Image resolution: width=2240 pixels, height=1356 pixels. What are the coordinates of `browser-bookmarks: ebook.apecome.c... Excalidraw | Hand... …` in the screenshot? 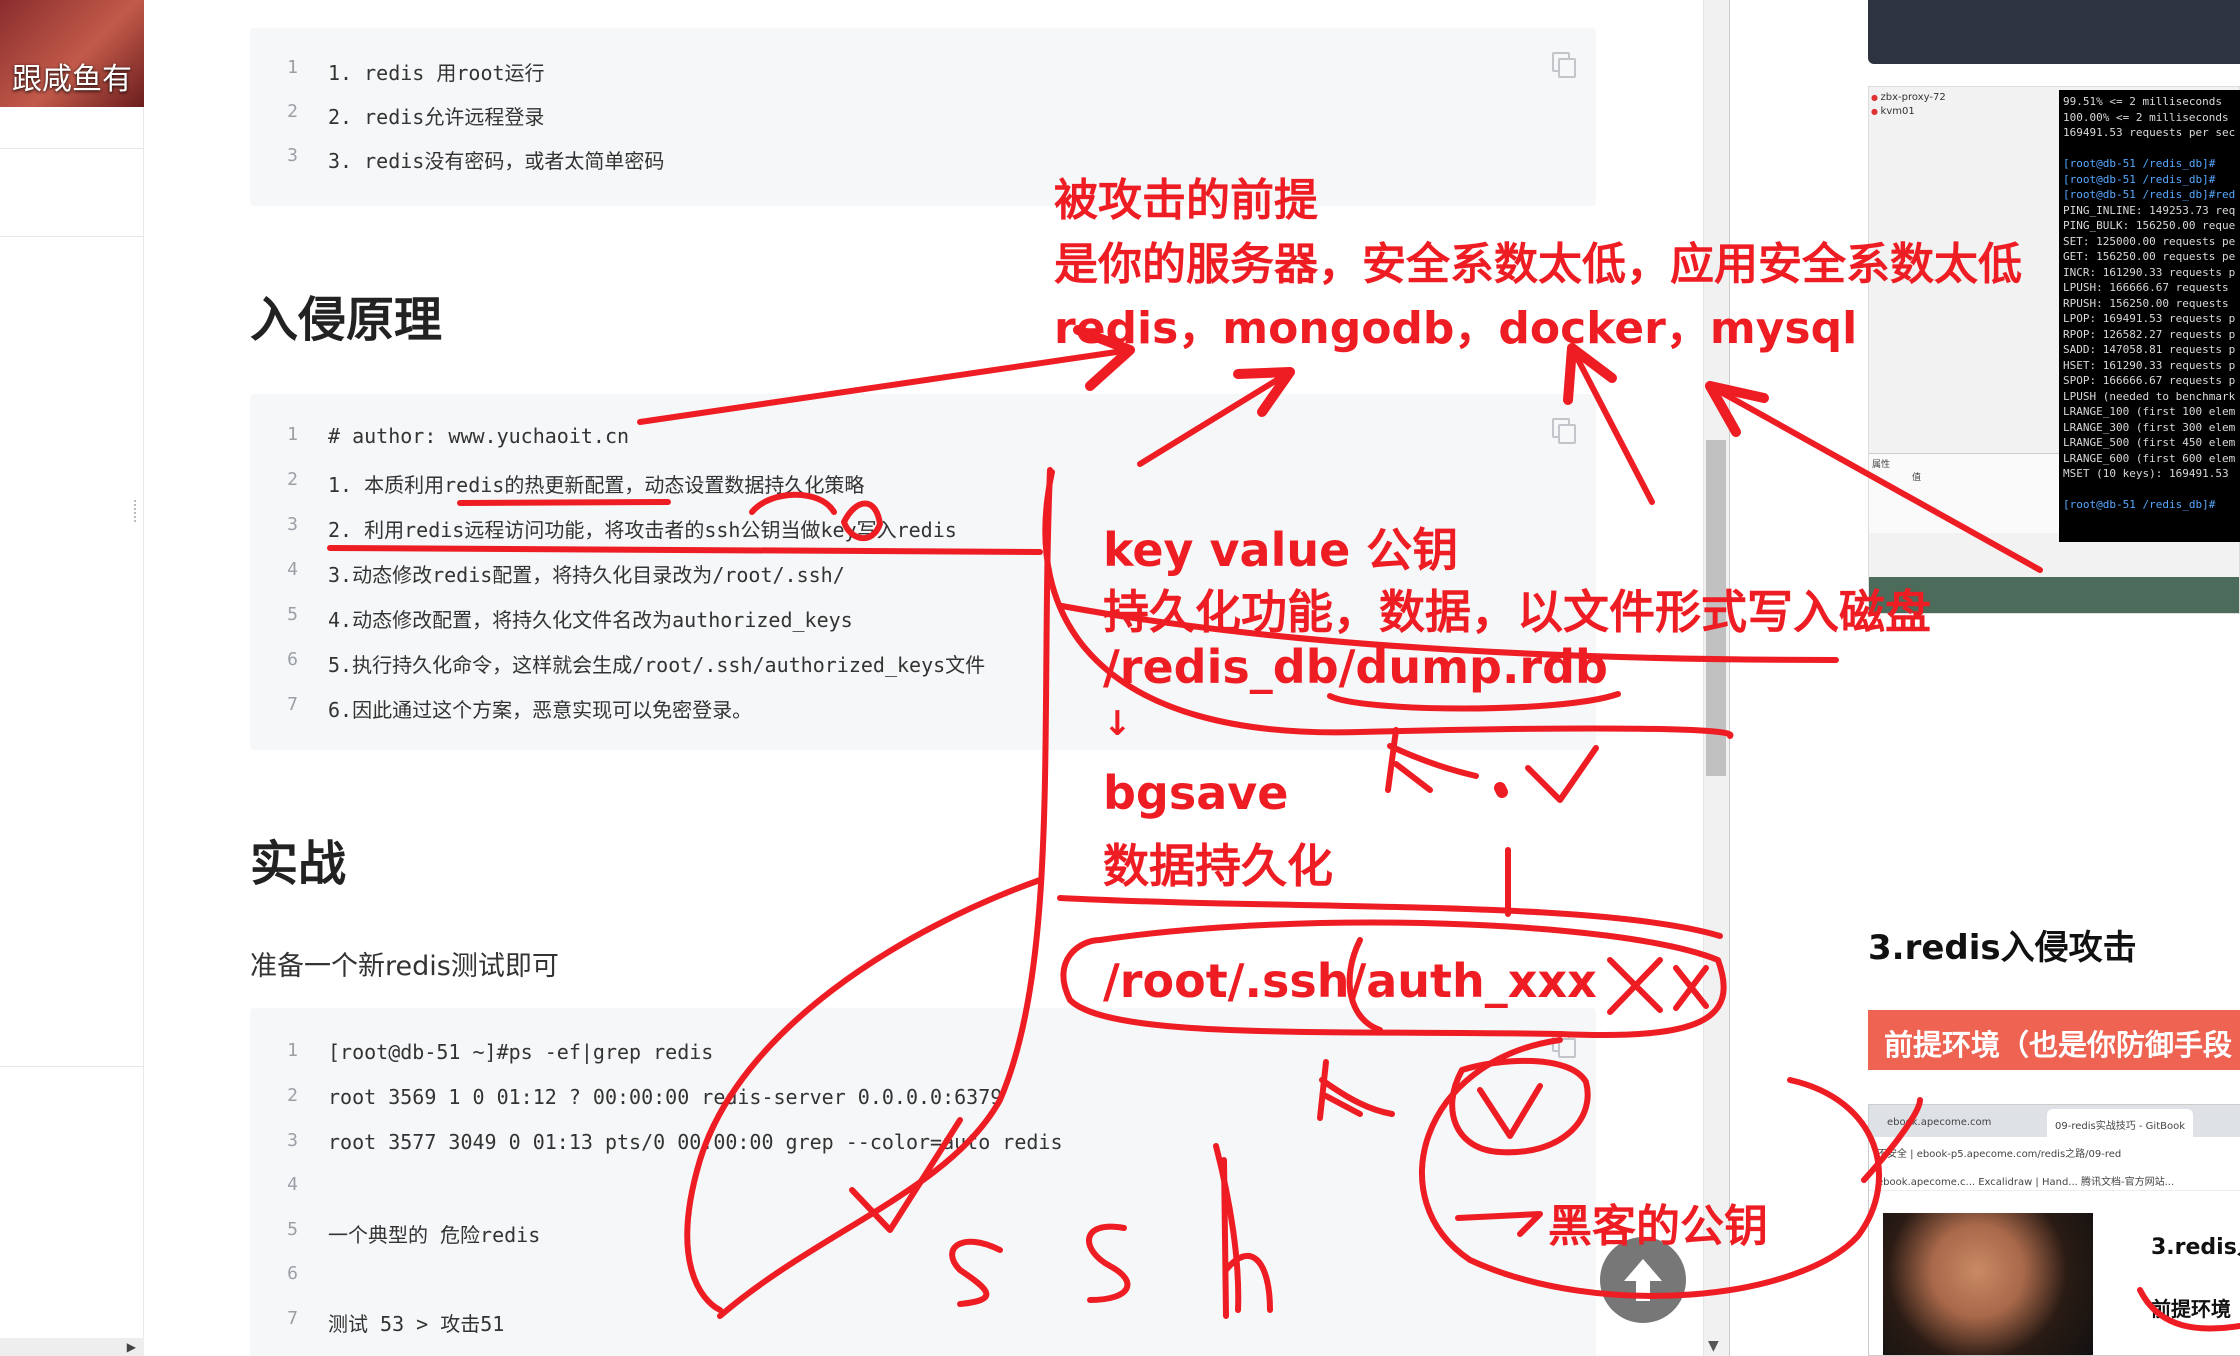 It's located at (2054, 1180).